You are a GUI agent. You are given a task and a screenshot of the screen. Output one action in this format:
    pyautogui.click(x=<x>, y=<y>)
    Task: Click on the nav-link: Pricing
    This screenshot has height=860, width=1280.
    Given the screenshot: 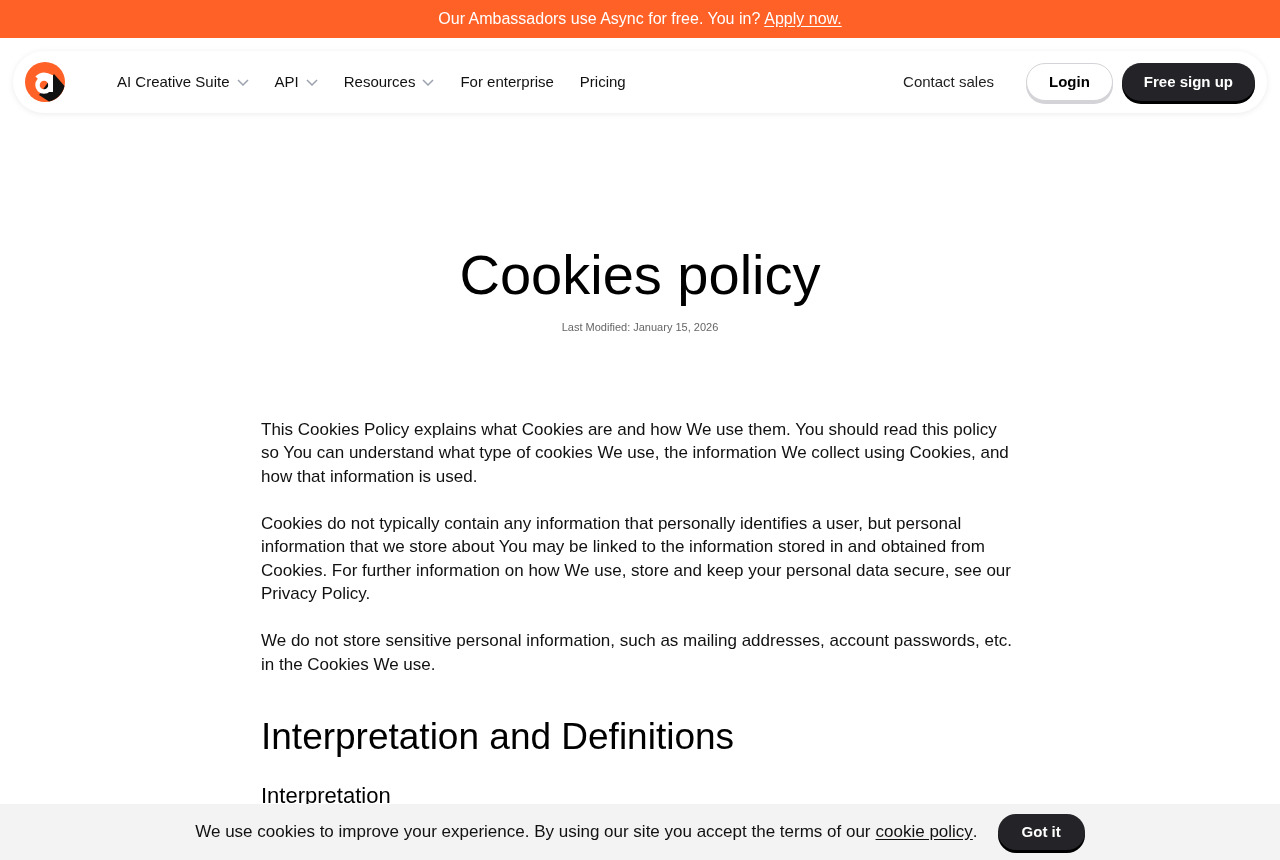 What is the action you would take?
    pyautogui.click(x=602, y=82)
    